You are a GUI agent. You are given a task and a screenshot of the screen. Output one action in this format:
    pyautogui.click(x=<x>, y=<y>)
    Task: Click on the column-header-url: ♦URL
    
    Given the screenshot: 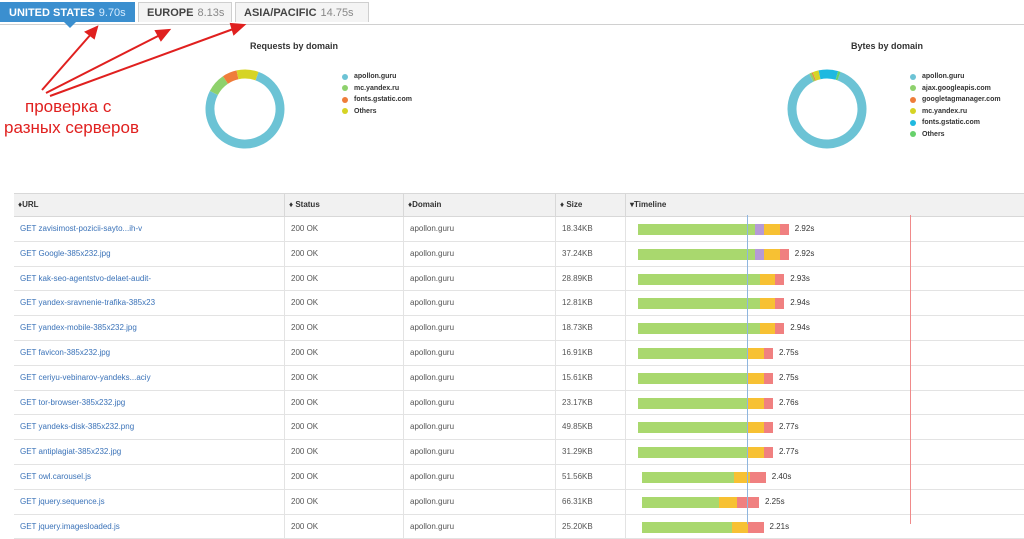 What is the action you would take?
    pyautogui.click(x=149, y=205)
    